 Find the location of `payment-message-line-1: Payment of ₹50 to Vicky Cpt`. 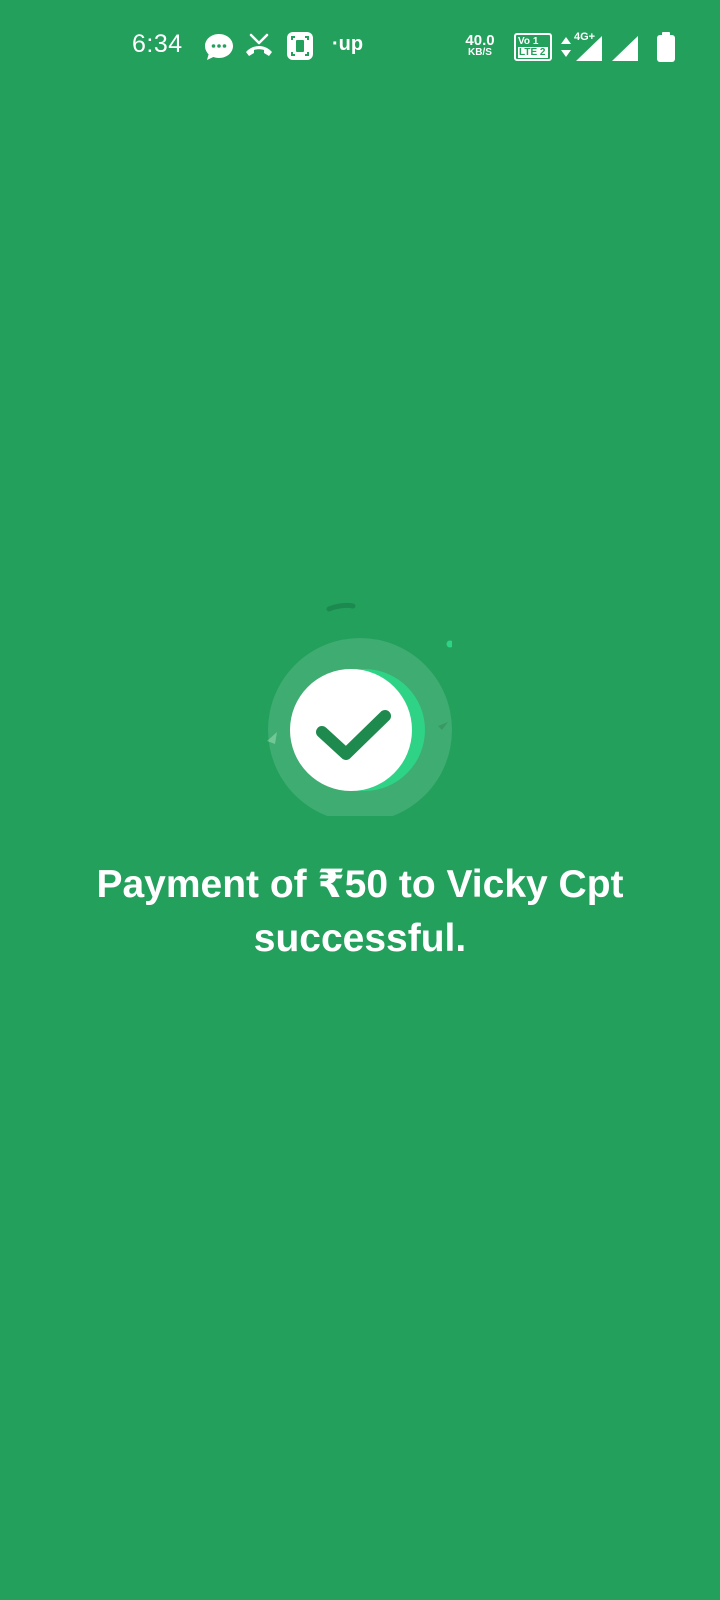

payment-message-line-1: Payment of ₹50 to Vicky Cpt is located at coordinates (360, 884).